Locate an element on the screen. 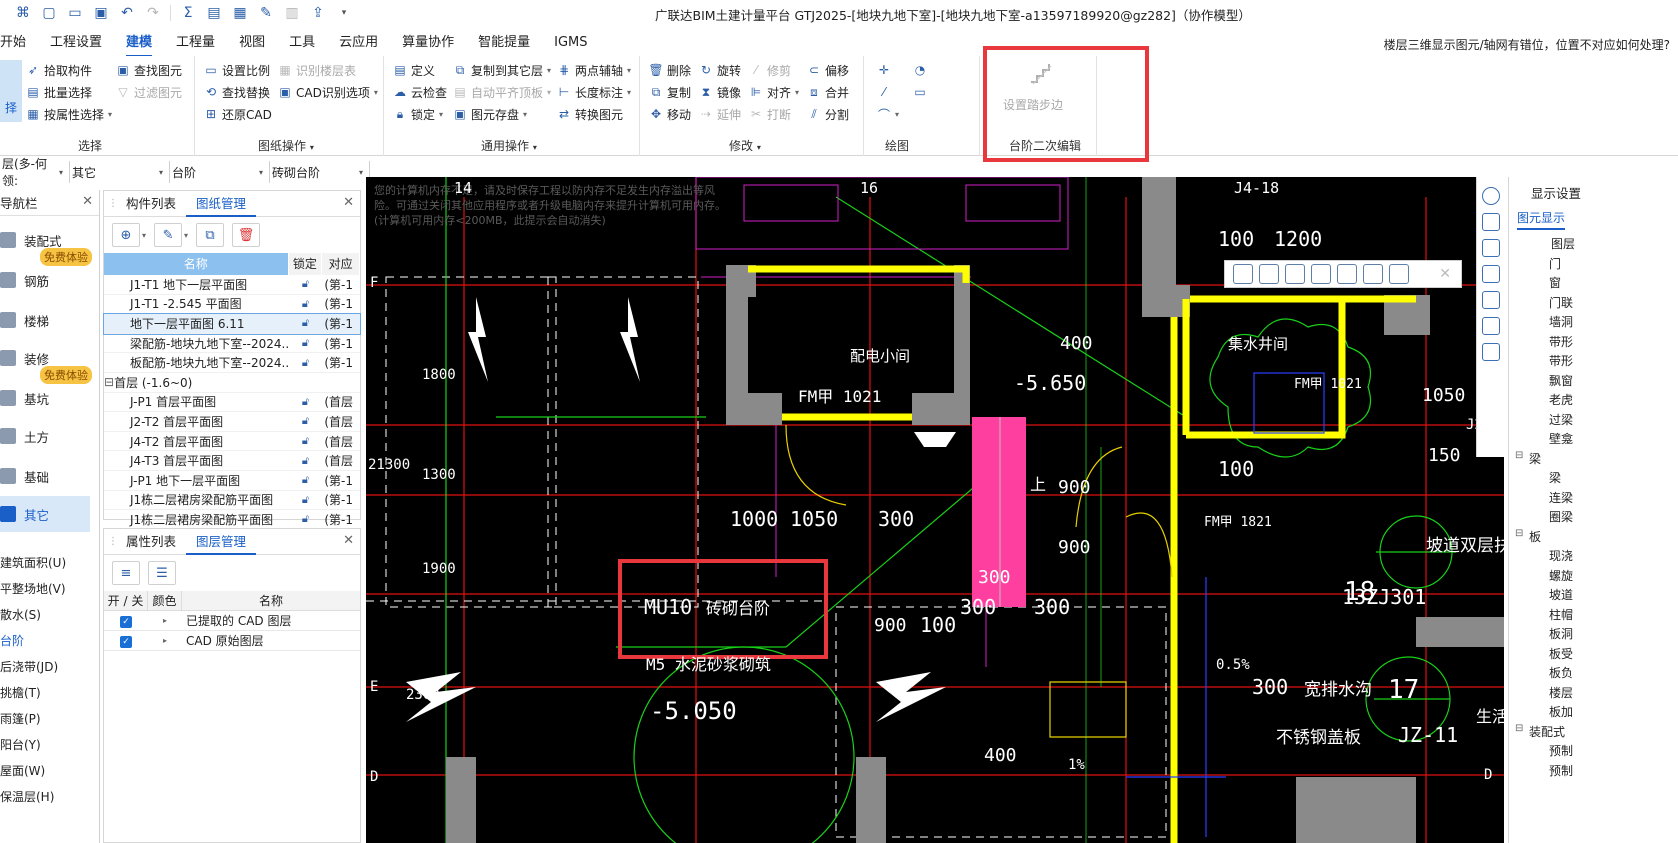 Image resolution: width=1678 pixels, height=843 pixels. rotate-button: ↻ 旋转 is located at coordinates (720, 70).